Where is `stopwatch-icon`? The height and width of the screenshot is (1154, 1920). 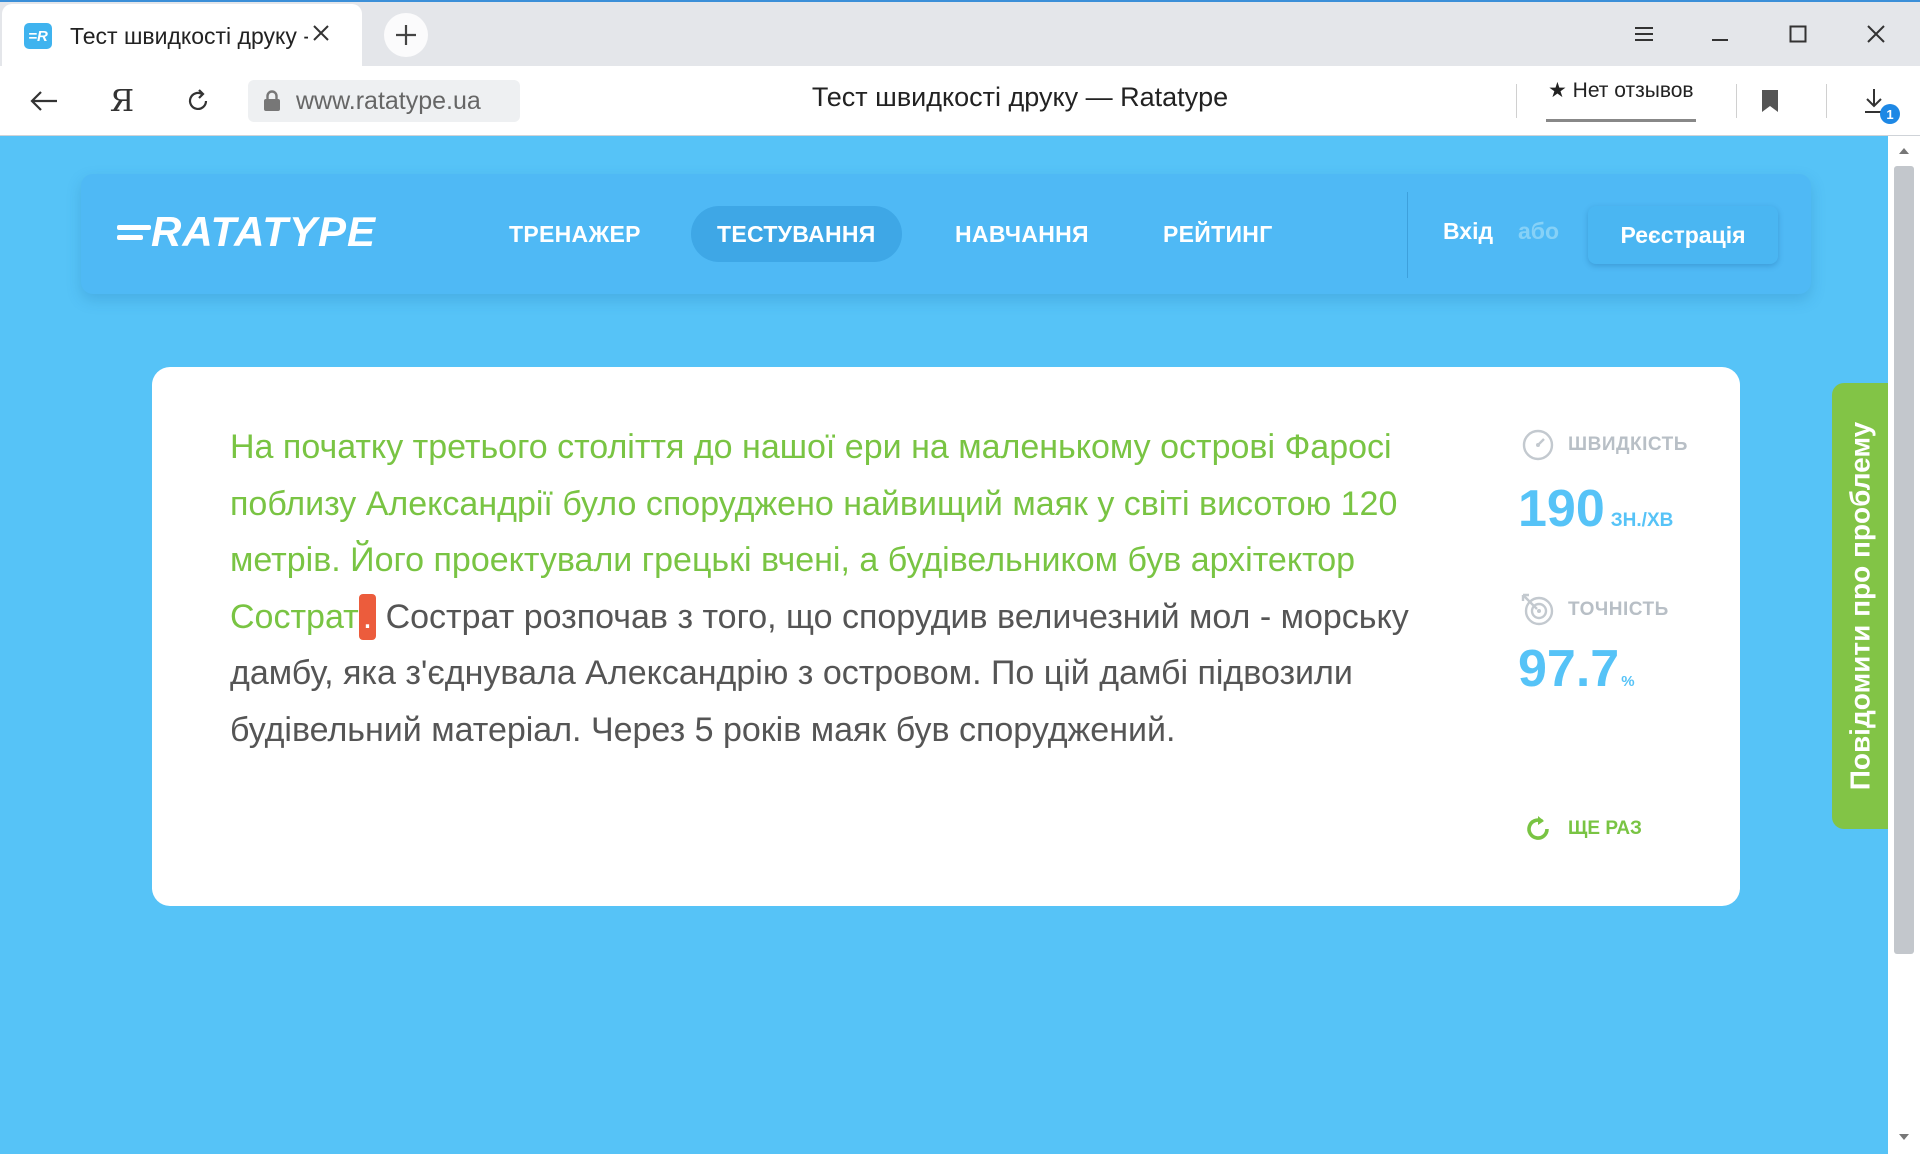 stopwatch-icon is located at coordinates (1538, 445).